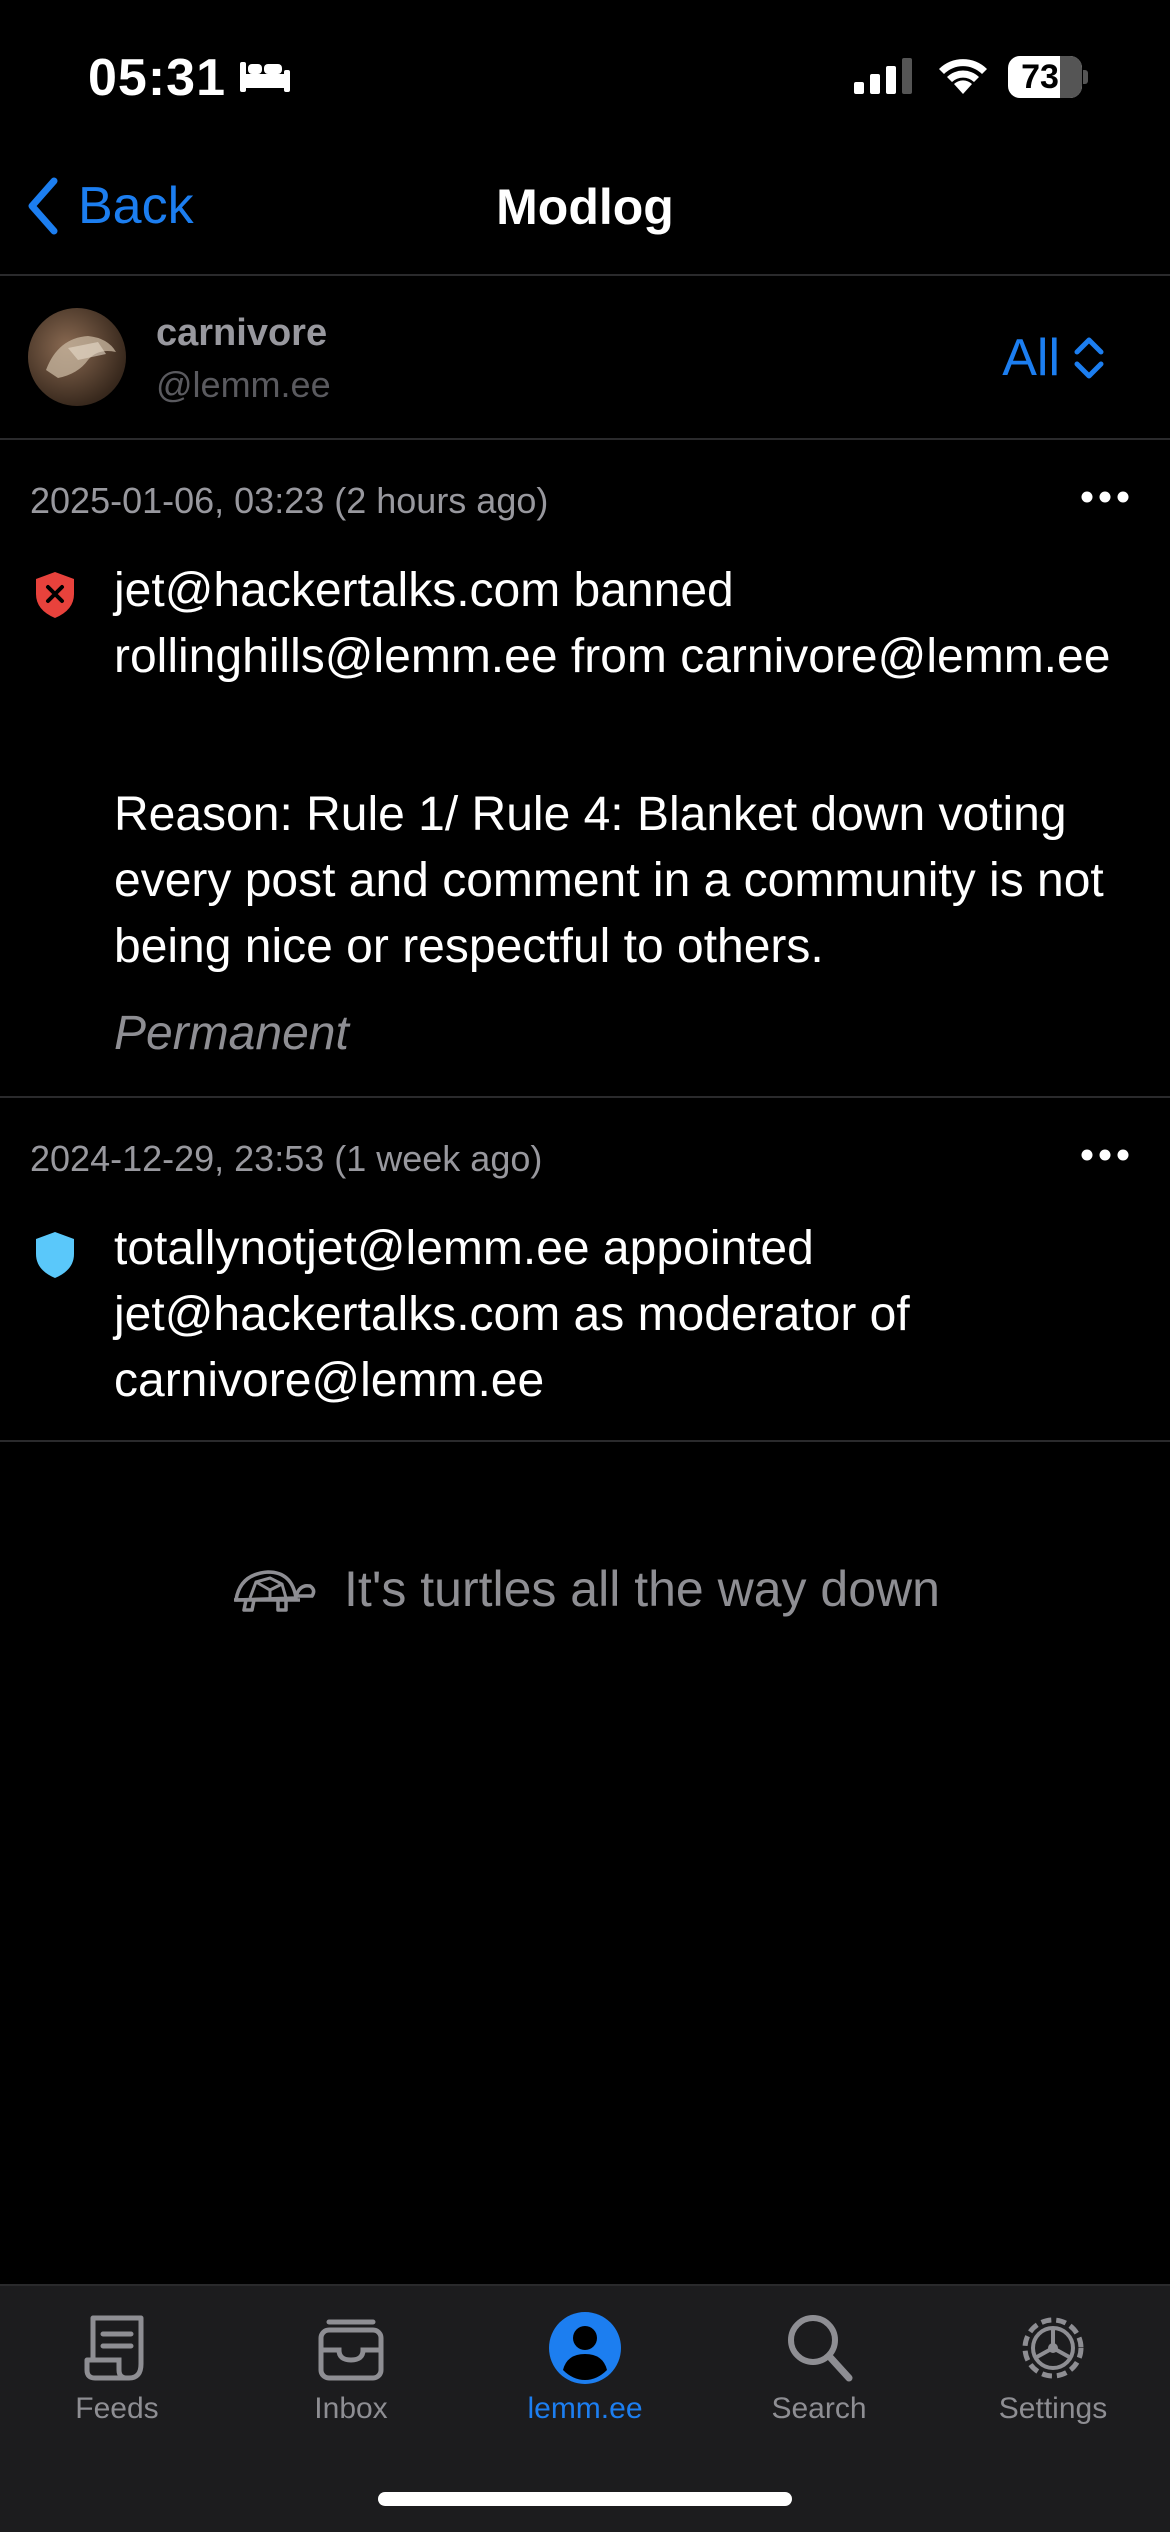  I want to click on filter-dropdown: All, so click(1054, 358).